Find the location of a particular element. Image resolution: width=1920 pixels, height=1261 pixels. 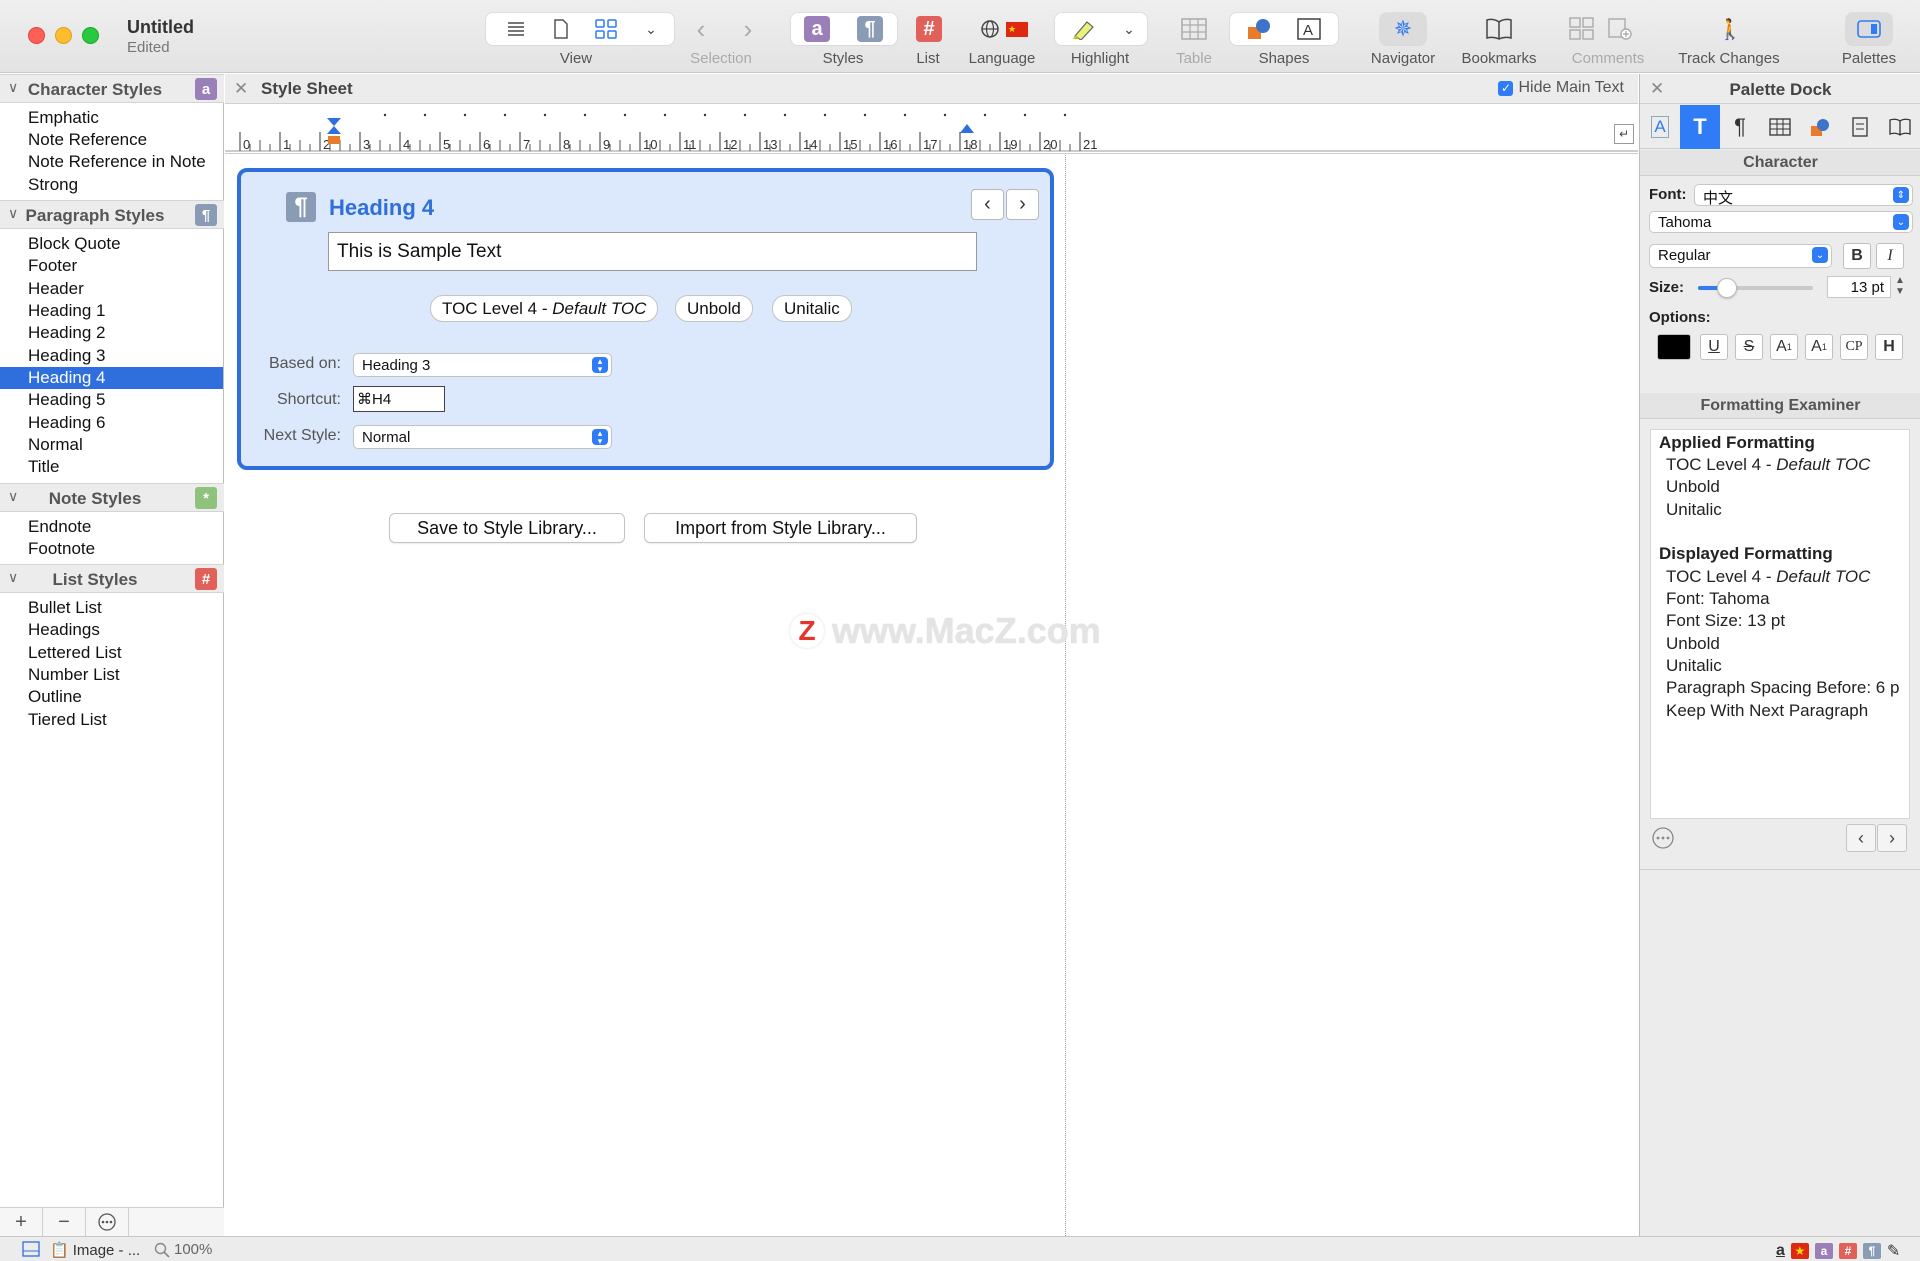

paragraph-styles-header: ∨ Paragraph Styles ¶ is located at coordinates (112, 214).